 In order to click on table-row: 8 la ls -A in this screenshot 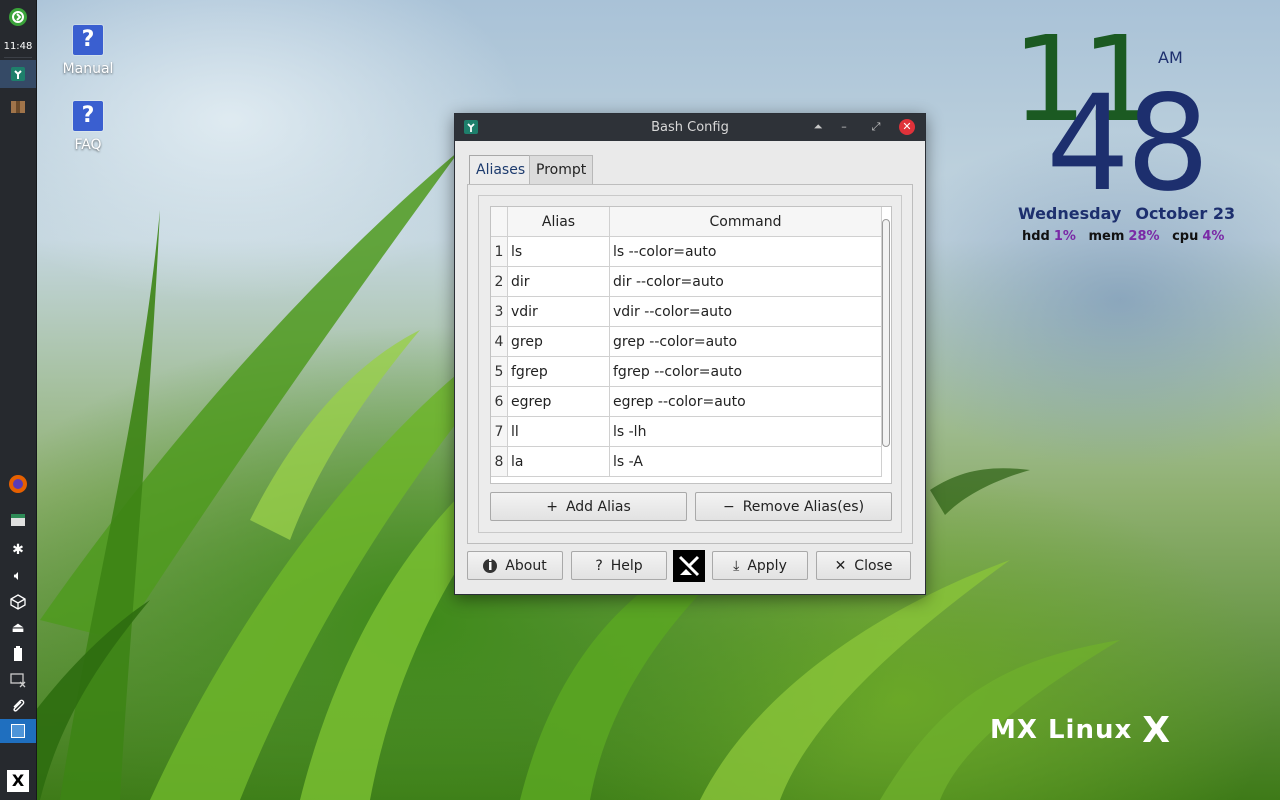, I will do `click(686, 461)`.